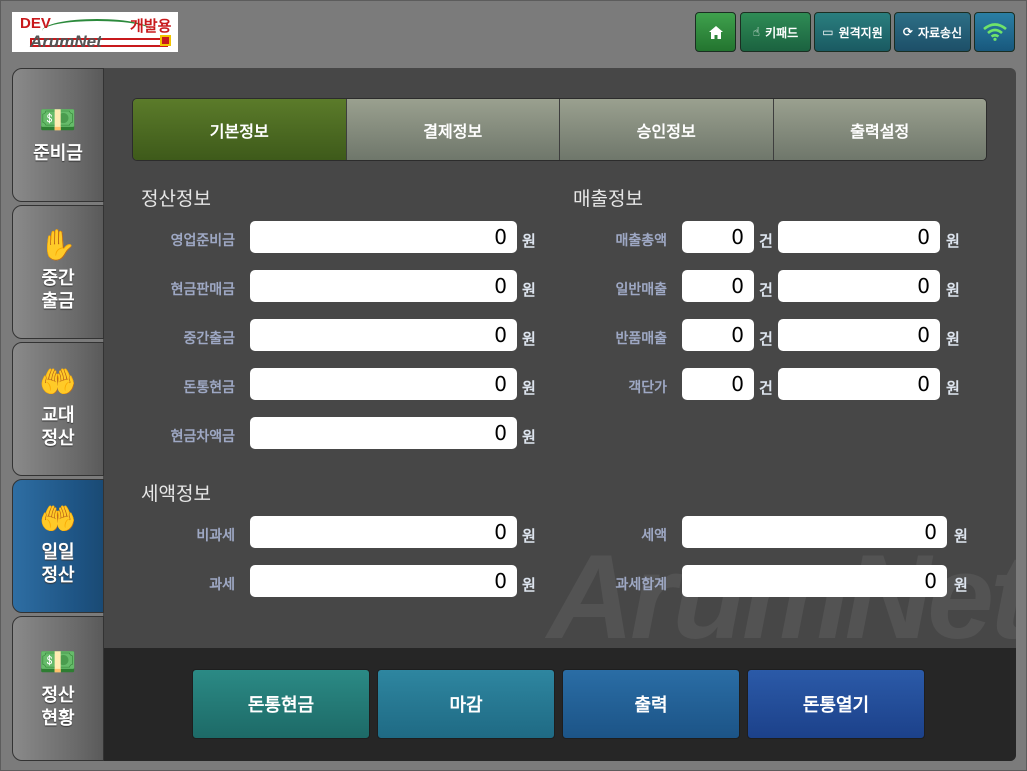 The height and width of the screenshot is (771, 1027). What do you see at coordinates (383, 286) in the screenshot?
I see `cash-sales-field: 0` at bounding box center [383, 286].